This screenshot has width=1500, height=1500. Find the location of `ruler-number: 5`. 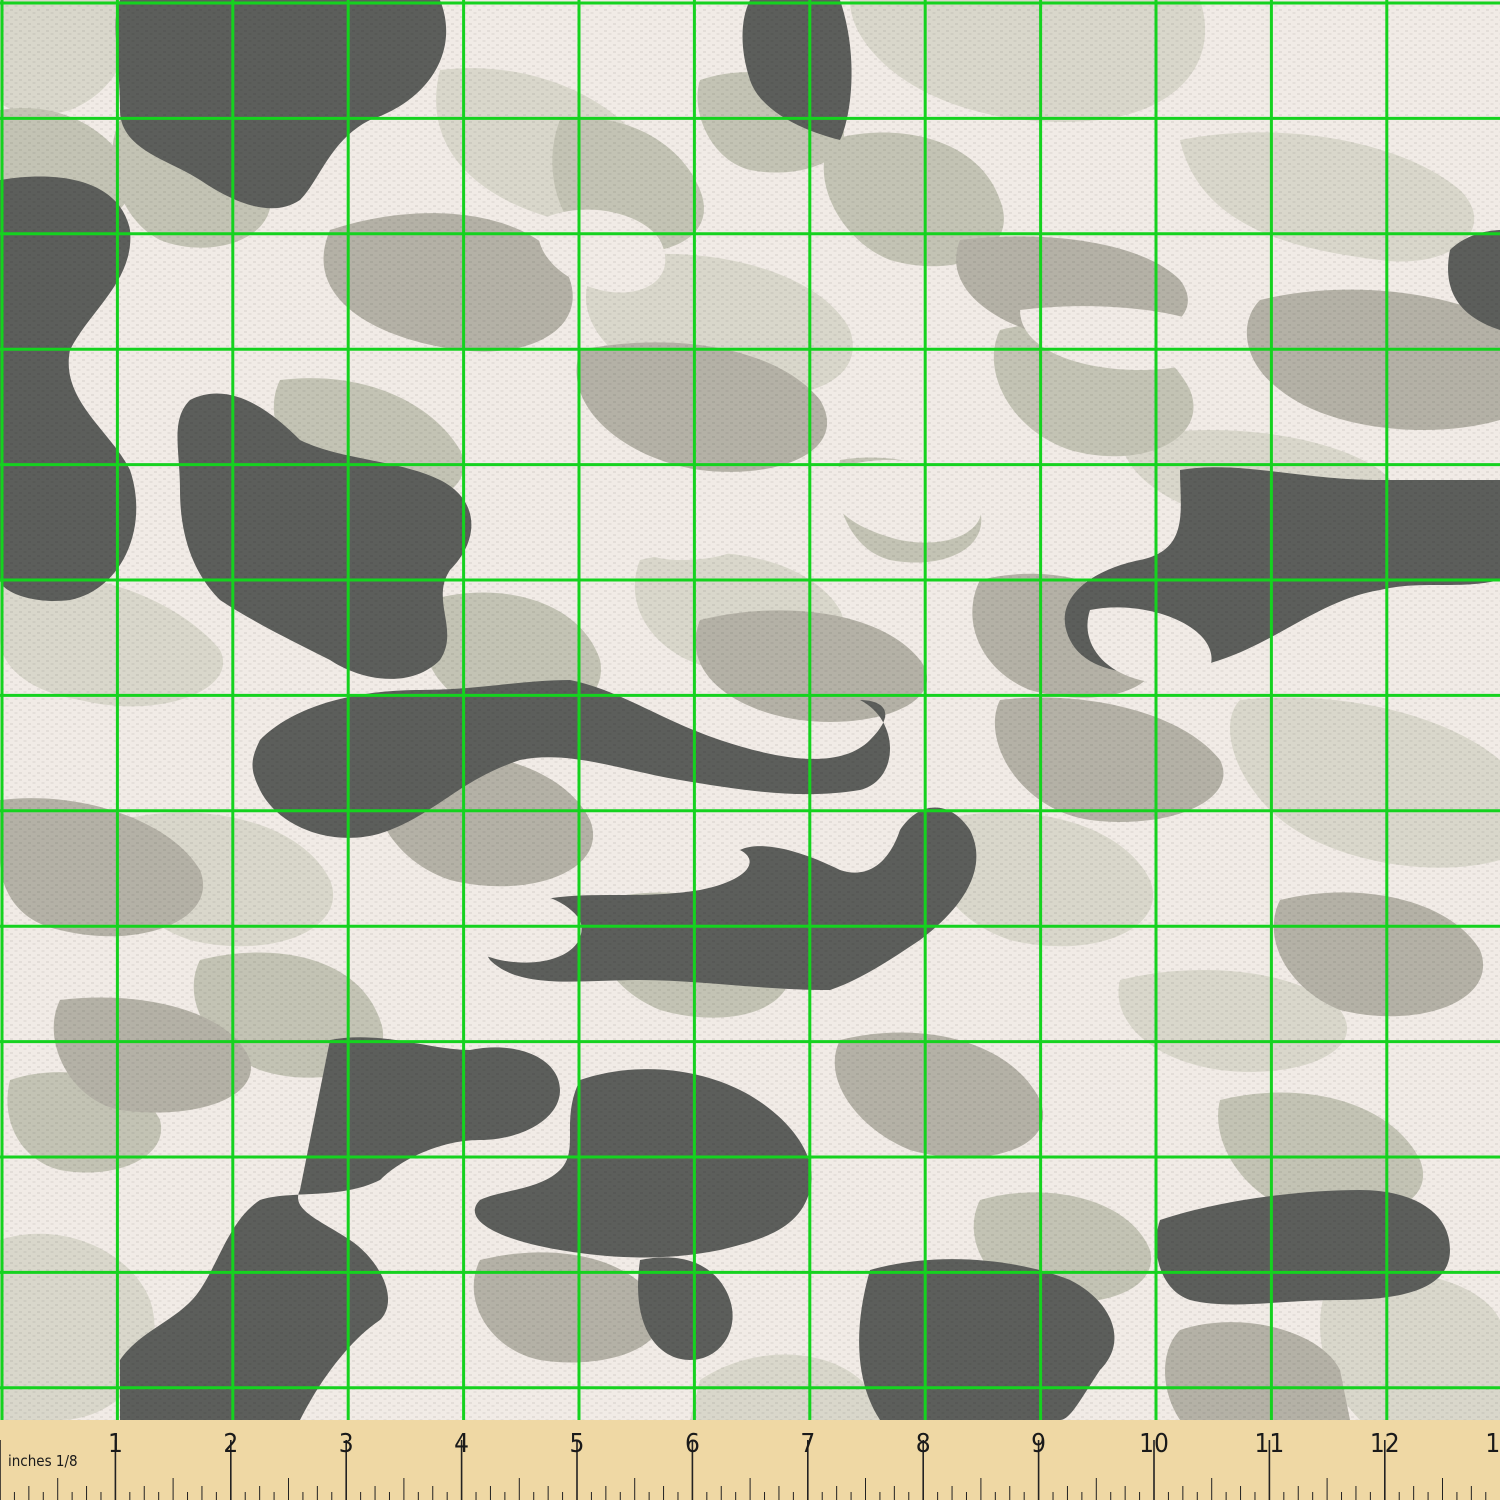

ruler-number: 5 is located at coordinates (577, 1444).